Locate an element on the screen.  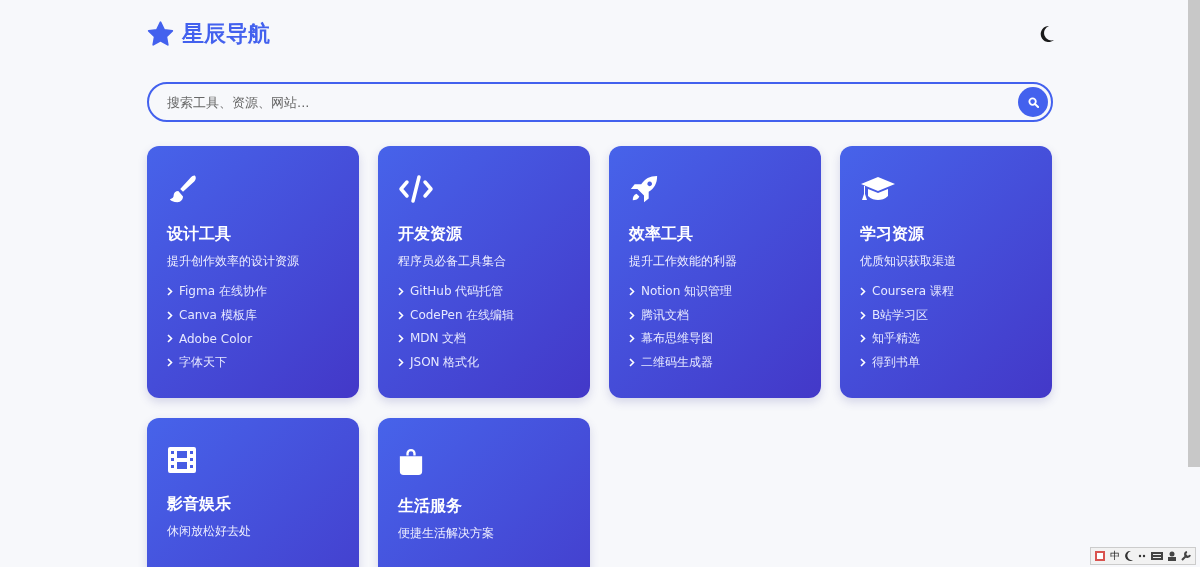
punctuation-icon is located at coordinates (1142, 556).